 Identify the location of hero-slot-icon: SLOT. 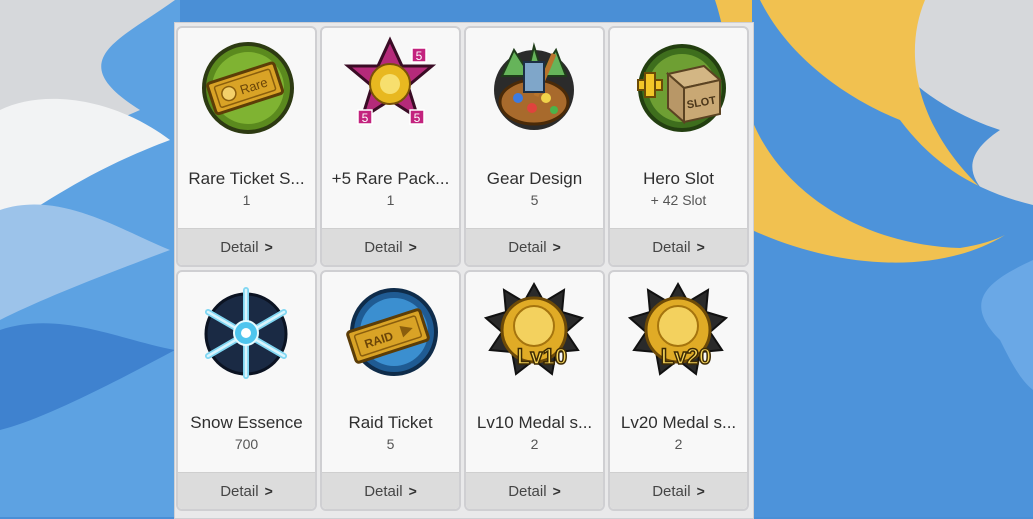
(681, 88).